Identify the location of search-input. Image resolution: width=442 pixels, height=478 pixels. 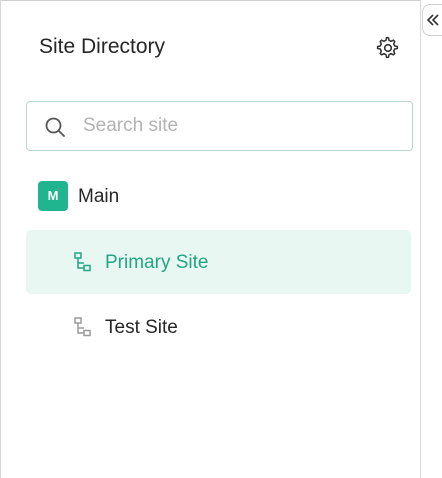
(233, 126).